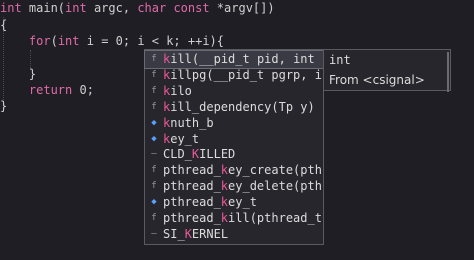  I want to click on label-text: CLD_, so click(177, 154).